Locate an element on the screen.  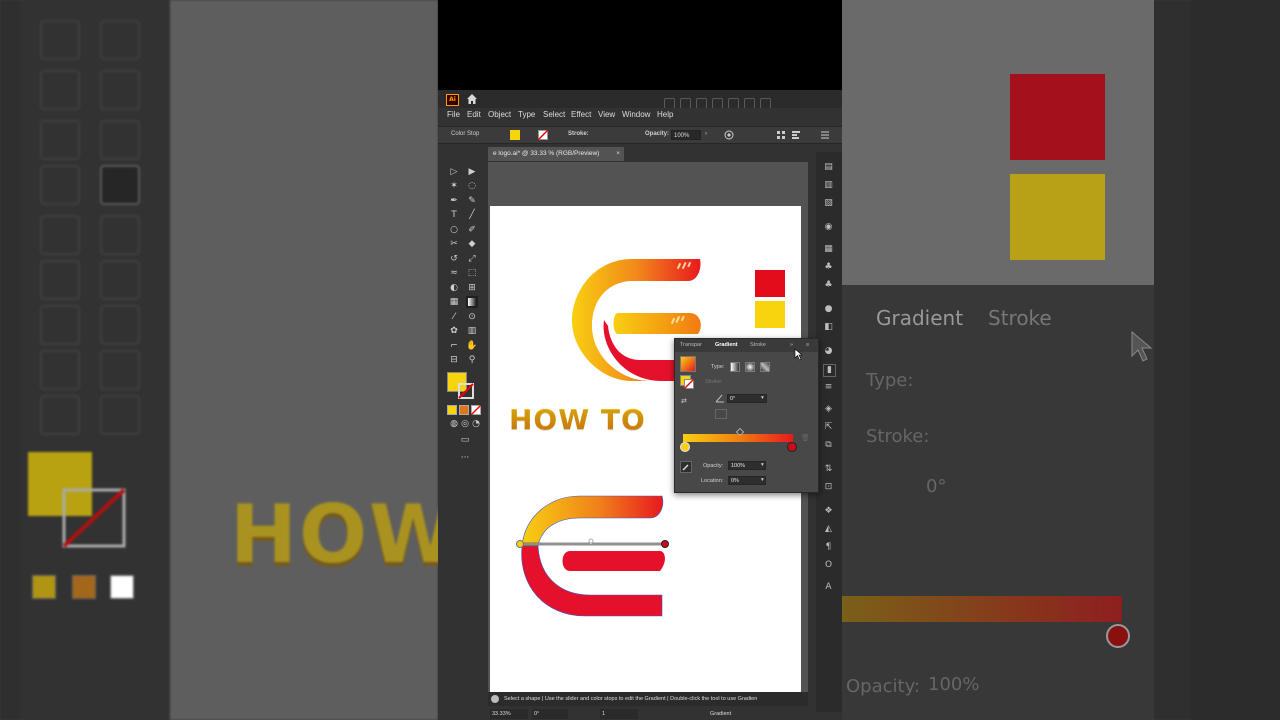
character-icon: A is located at coordinates (828, 587).